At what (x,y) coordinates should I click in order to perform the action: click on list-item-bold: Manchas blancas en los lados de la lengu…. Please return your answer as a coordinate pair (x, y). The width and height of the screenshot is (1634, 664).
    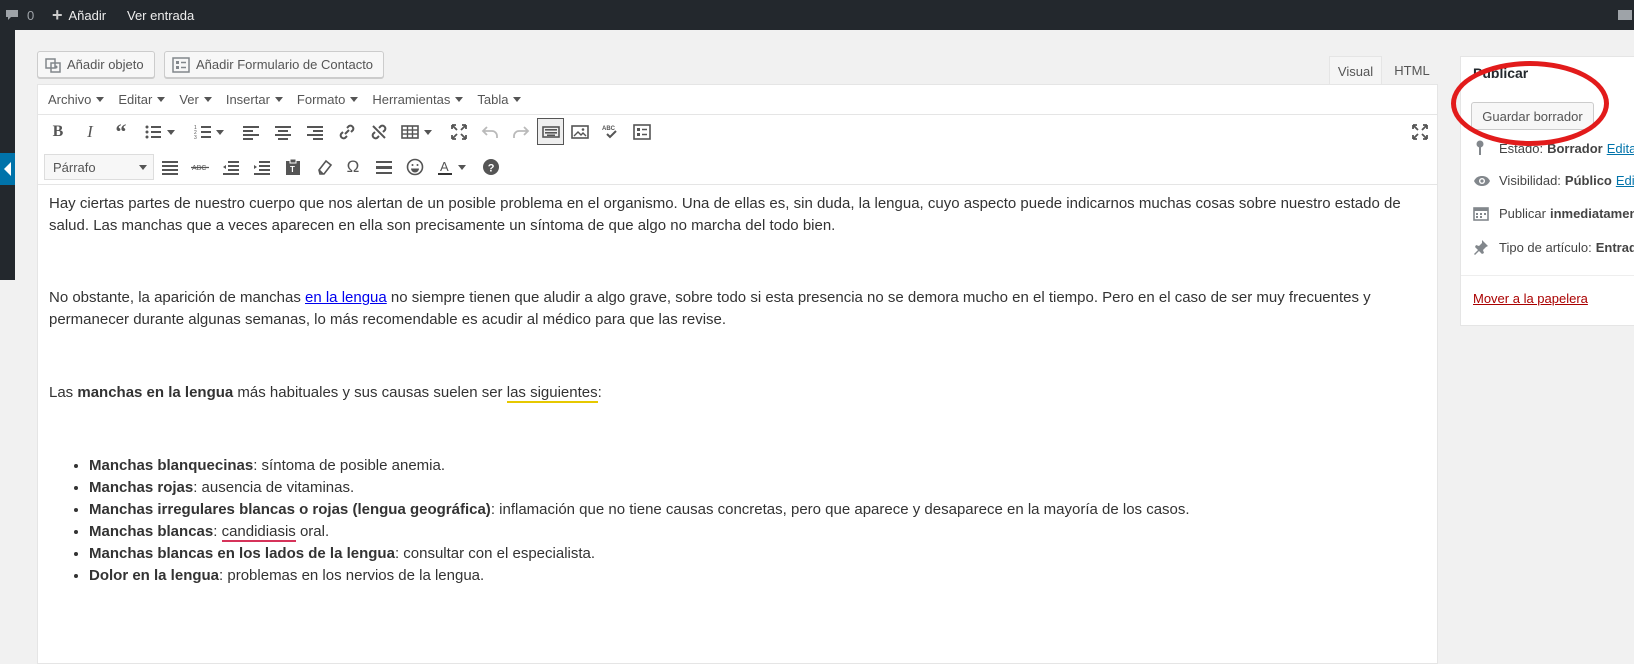
    Looking at the image, I should click on (242, 553).